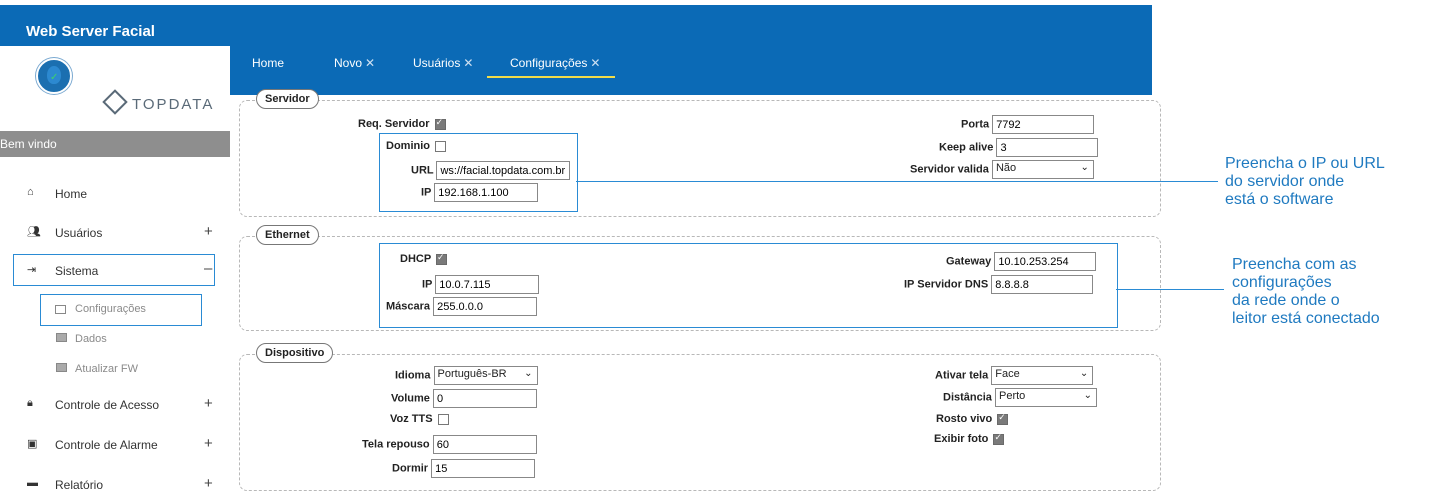  I want to click on tab-home: Home, so click(268, 67).